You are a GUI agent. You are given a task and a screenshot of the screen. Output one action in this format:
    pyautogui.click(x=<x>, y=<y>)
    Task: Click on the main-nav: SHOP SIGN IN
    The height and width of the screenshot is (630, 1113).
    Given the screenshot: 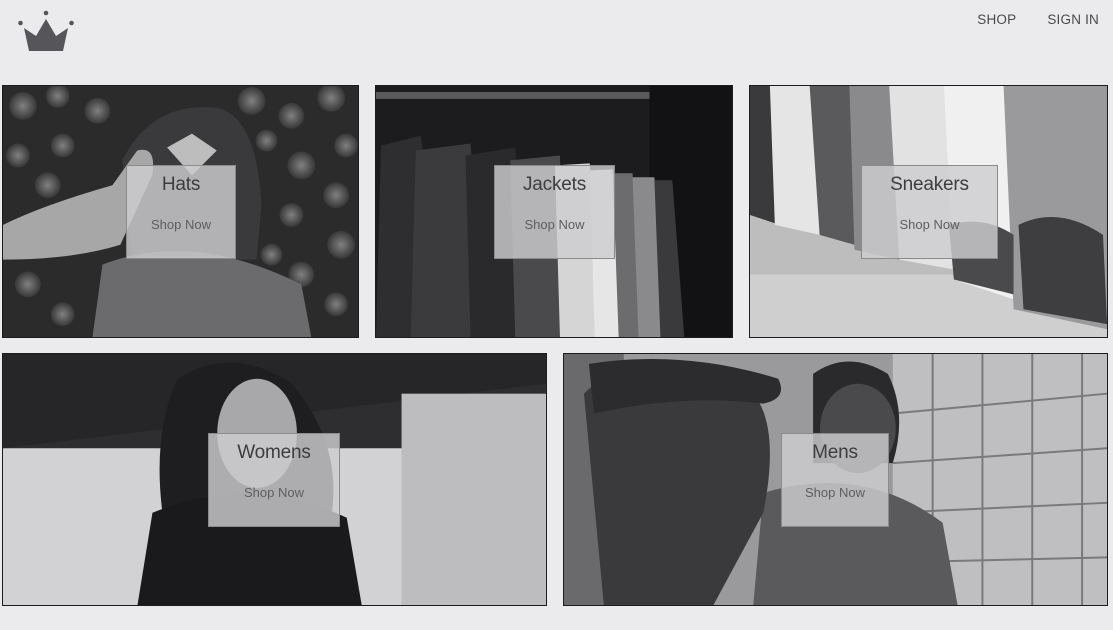 What is the action you would take?
    pyautogui.click(x=1038, y=19)
    